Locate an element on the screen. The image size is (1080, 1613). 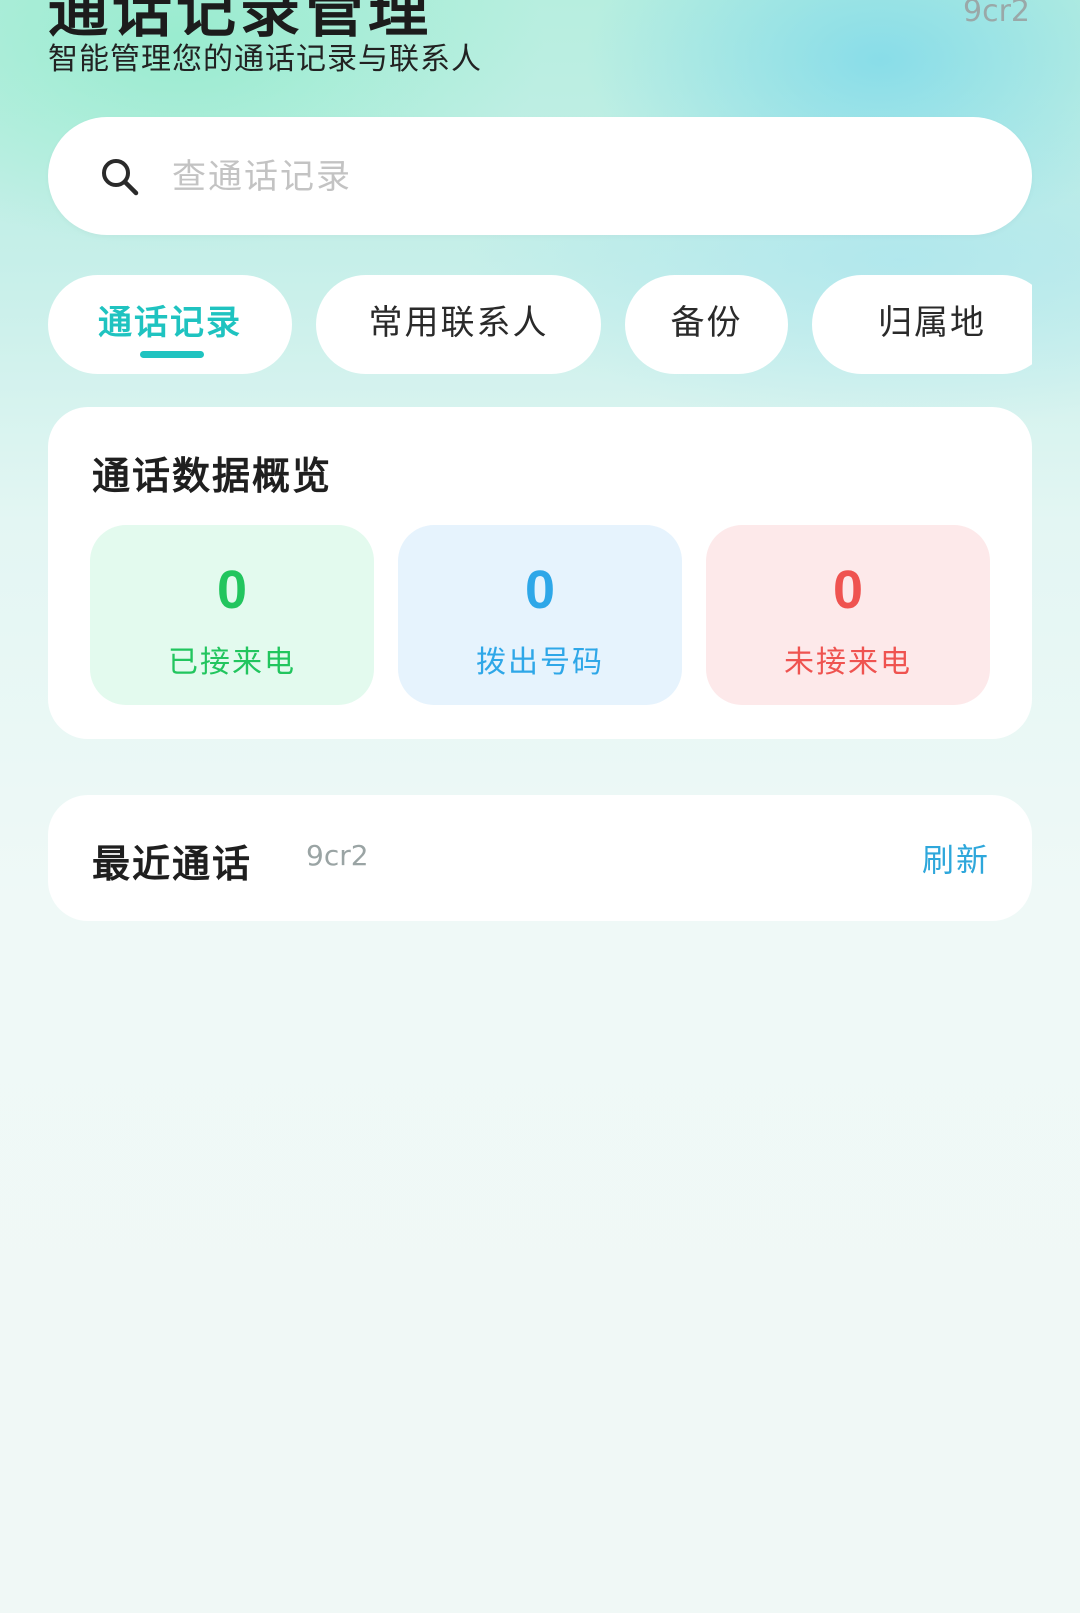
stat-dialed: 0 拨出号码 is located at coordinates (540, 615).